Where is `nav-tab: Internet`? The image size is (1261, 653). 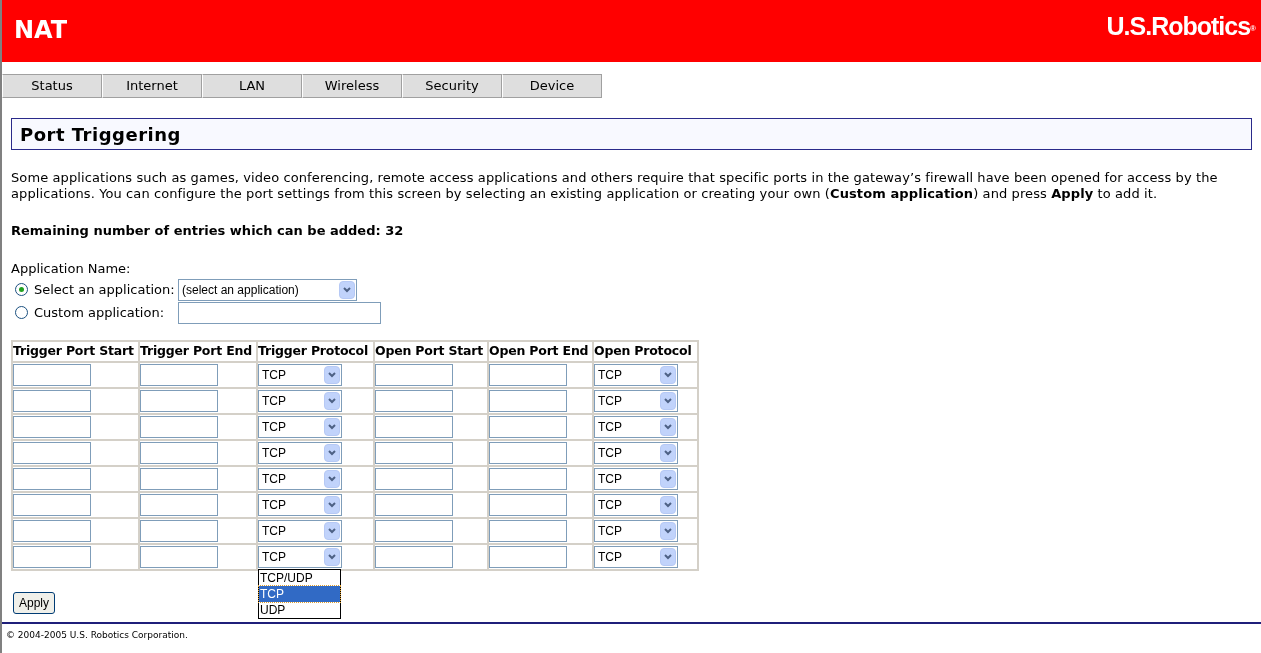 nav-tab: Internet is located at coordinates (152, 86).